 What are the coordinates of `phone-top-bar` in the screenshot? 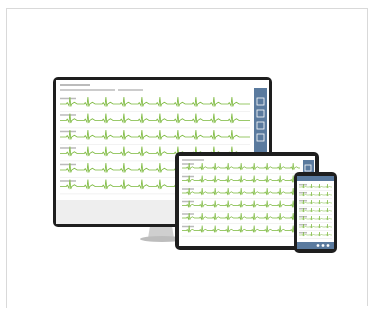 It's located at (315, 178).